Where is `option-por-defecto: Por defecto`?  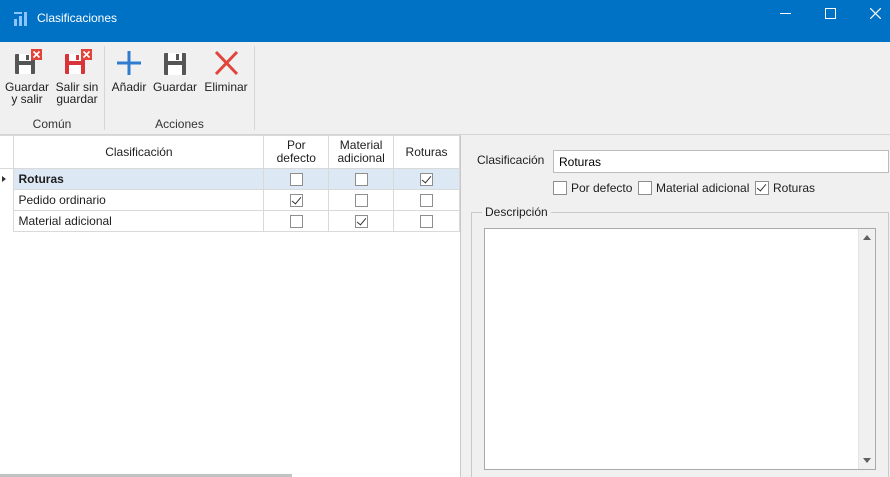 option-por-defecto: Por defecto is located at coordinates (592, 188).